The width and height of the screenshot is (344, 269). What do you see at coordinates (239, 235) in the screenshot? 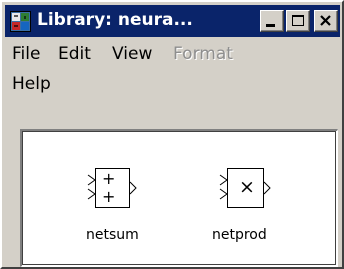
I see `netprod-label: netprod` at bounding box center [239, 235].